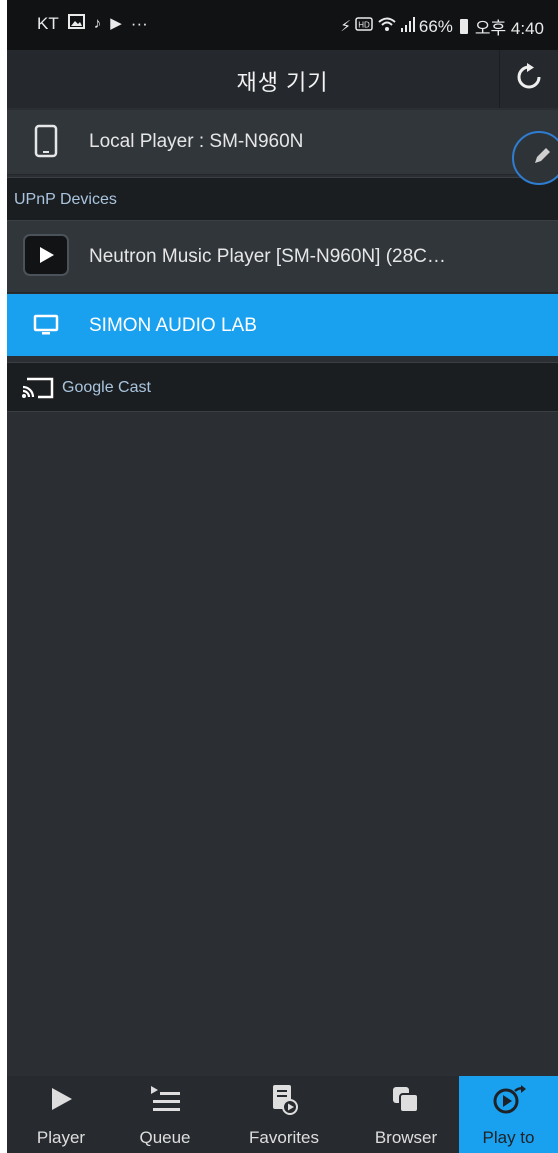 The width and height of the screenshot is (558, 1153). I want to click on status-bar: KT ♪ ▶ ··· ⚡ HD 66% 오후 4:40, so click(282, 25).